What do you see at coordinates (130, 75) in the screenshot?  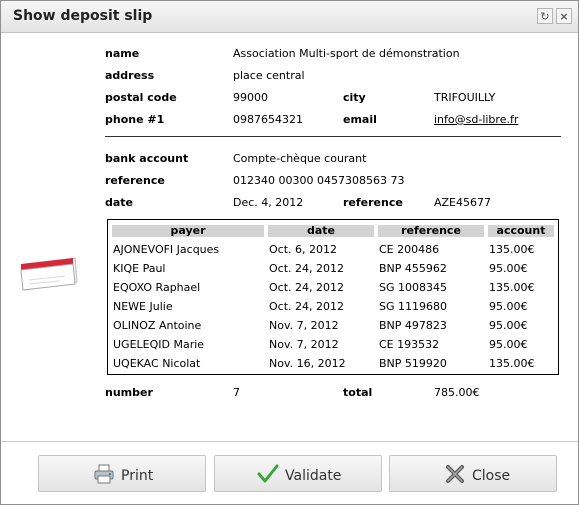 I see `address-label: address` at bounding box center [130, 75].